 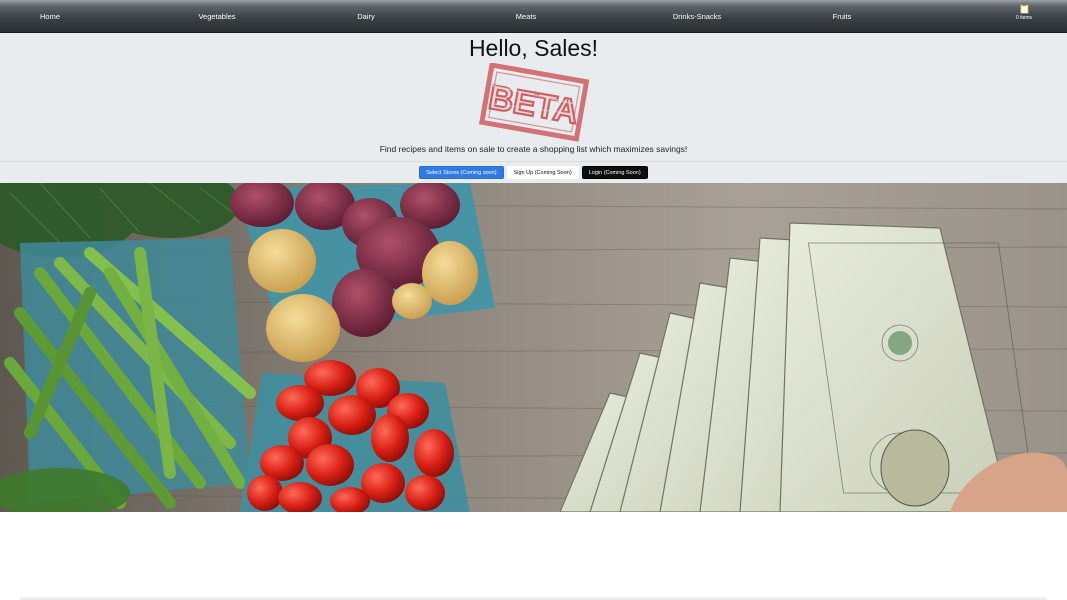 I want to click on nav-meats: Meats, so click(x=526, y=16).